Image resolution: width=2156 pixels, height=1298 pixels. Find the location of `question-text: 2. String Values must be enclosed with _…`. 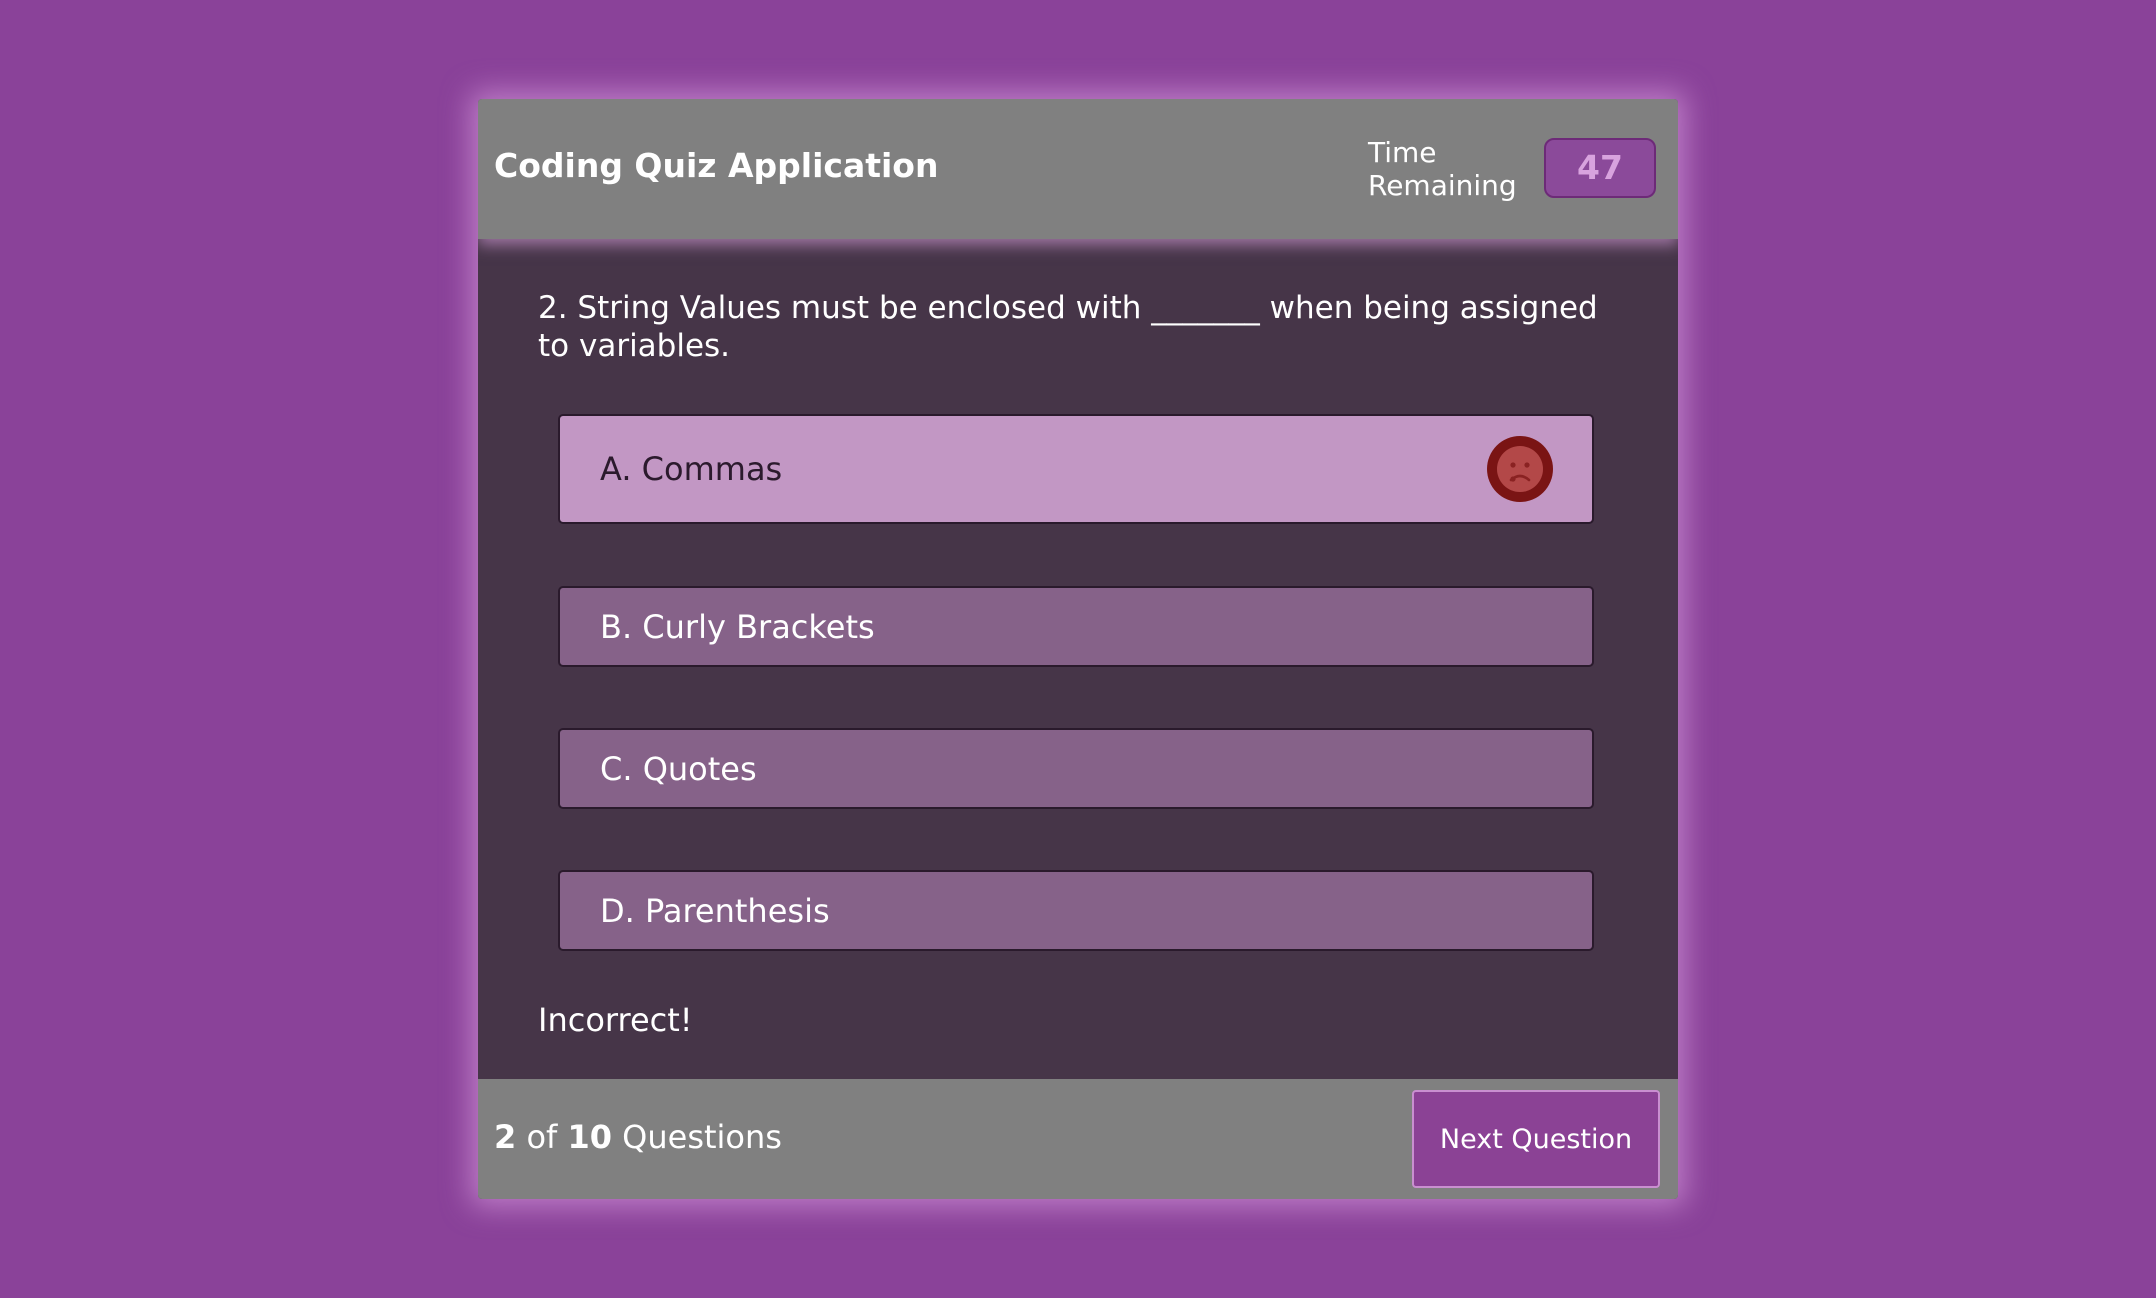

question-text: 2. String Values must be enclosed with _… is located at coordinates (1068, 327).